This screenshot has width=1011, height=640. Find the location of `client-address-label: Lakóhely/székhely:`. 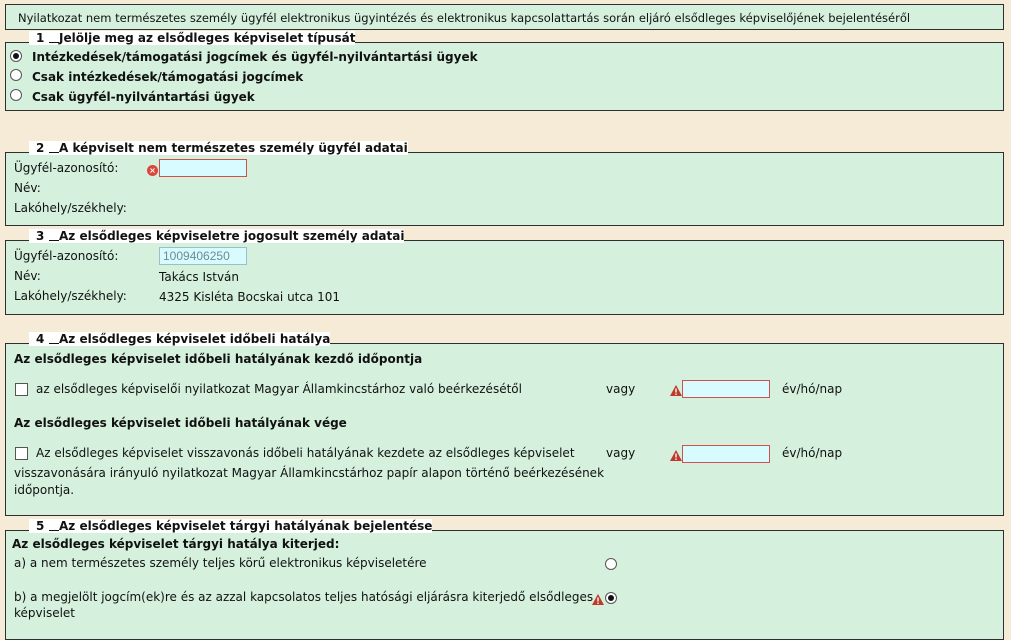

client-address-label: Lakóhely/székhely: is located at coordinates (70, 208).